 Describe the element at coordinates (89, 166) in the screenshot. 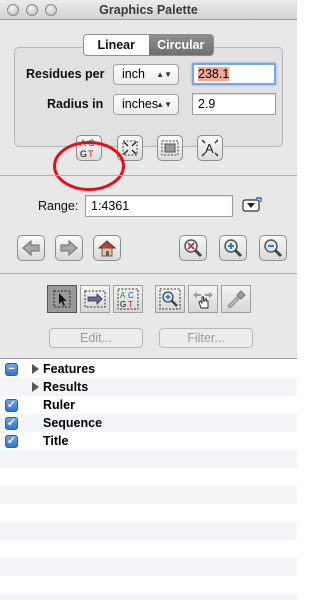

I see `highlight-circle-annotation` at that location.